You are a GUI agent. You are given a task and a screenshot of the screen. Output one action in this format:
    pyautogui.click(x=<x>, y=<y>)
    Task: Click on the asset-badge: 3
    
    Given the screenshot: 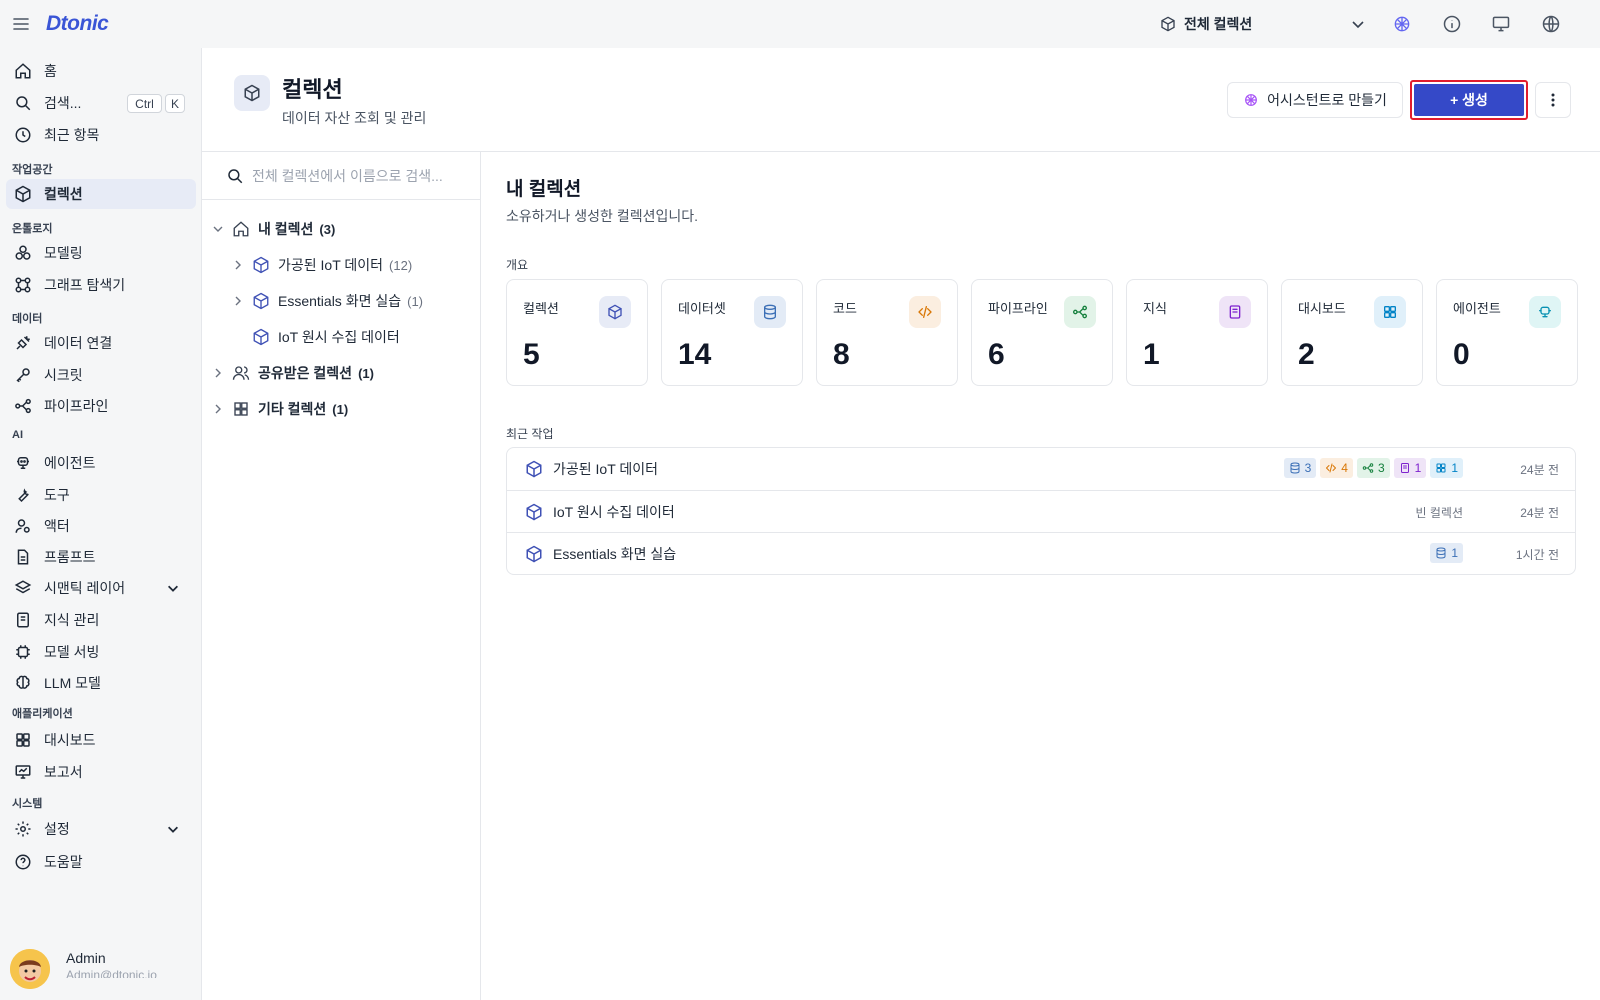 What is the action you would take?
    pyautogui.click(x=1373, y=468)
    